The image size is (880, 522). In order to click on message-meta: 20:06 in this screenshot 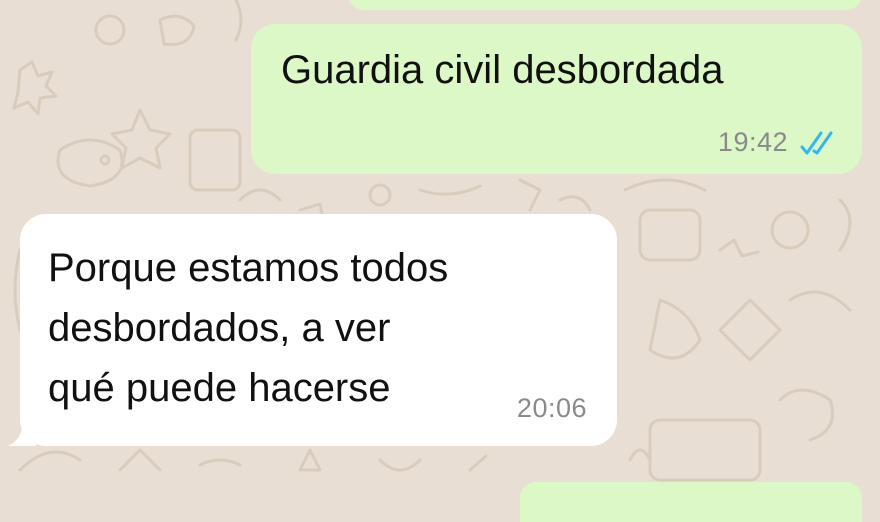, I will do `click(552, 408)`.